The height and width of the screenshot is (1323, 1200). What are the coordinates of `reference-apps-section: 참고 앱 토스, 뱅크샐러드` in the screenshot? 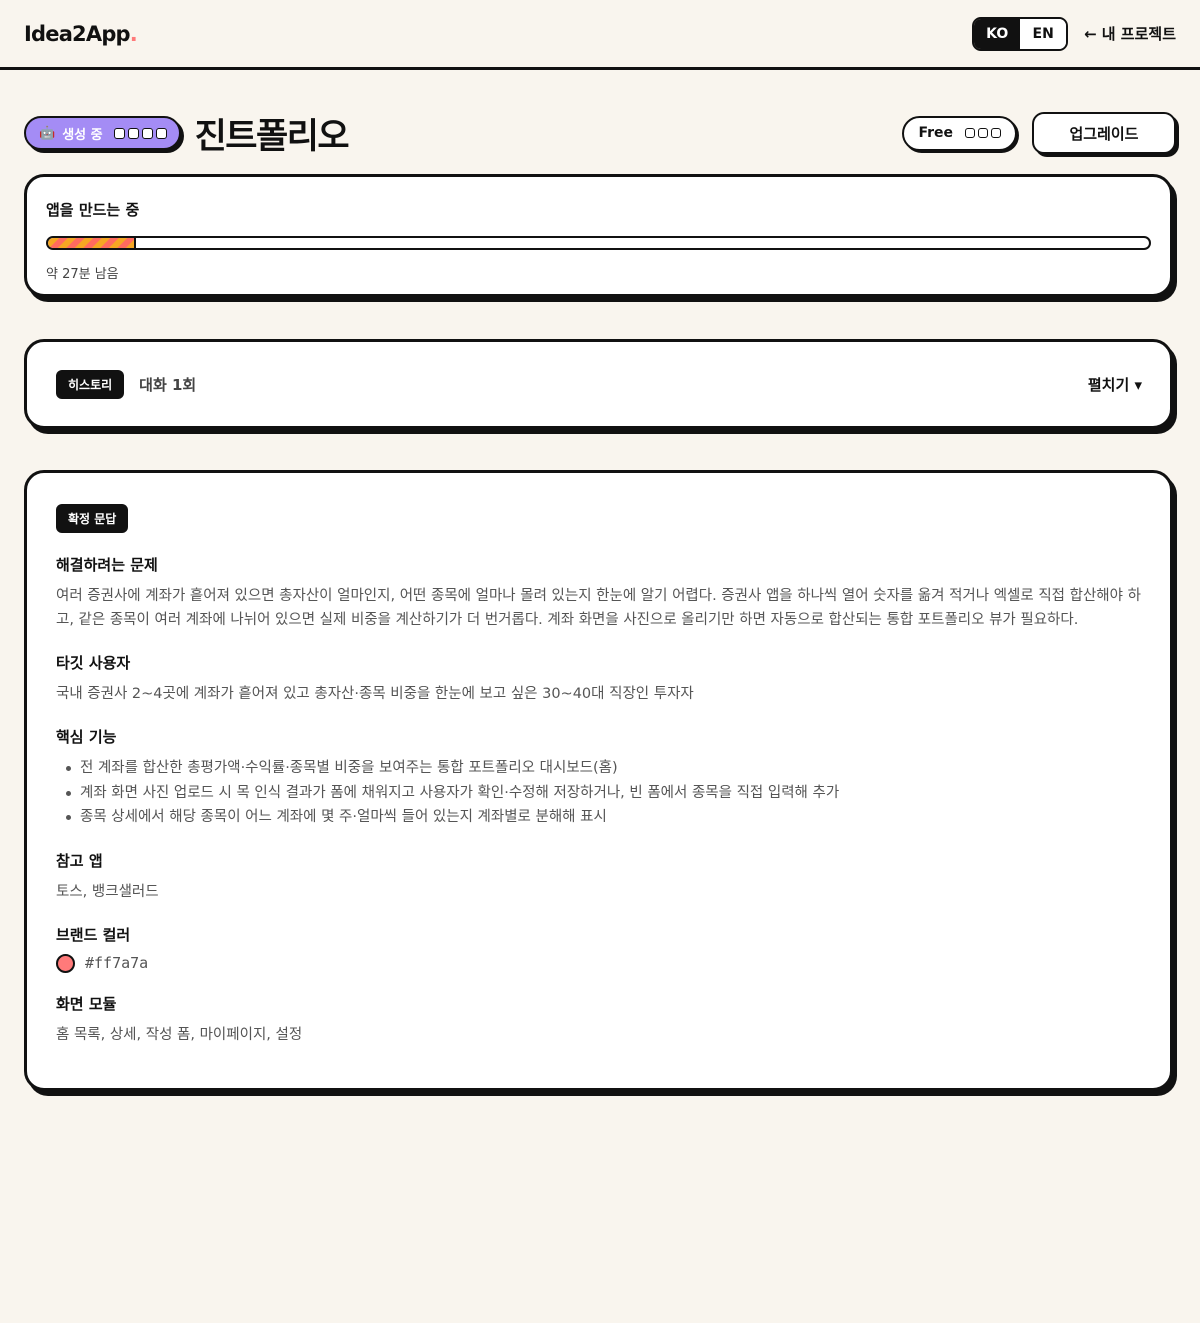 It's located at (598, 877).